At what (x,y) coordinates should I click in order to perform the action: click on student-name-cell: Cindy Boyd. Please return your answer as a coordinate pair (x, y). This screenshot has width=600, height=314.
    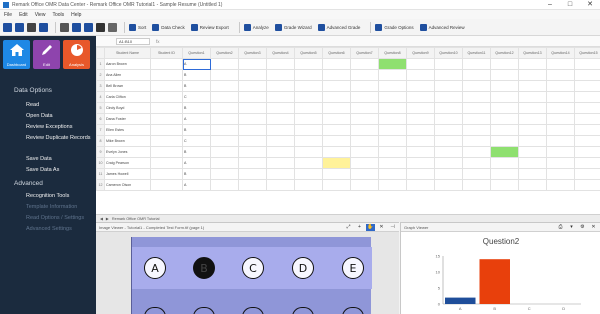
    Looking at the image, I should click on (127, 108).